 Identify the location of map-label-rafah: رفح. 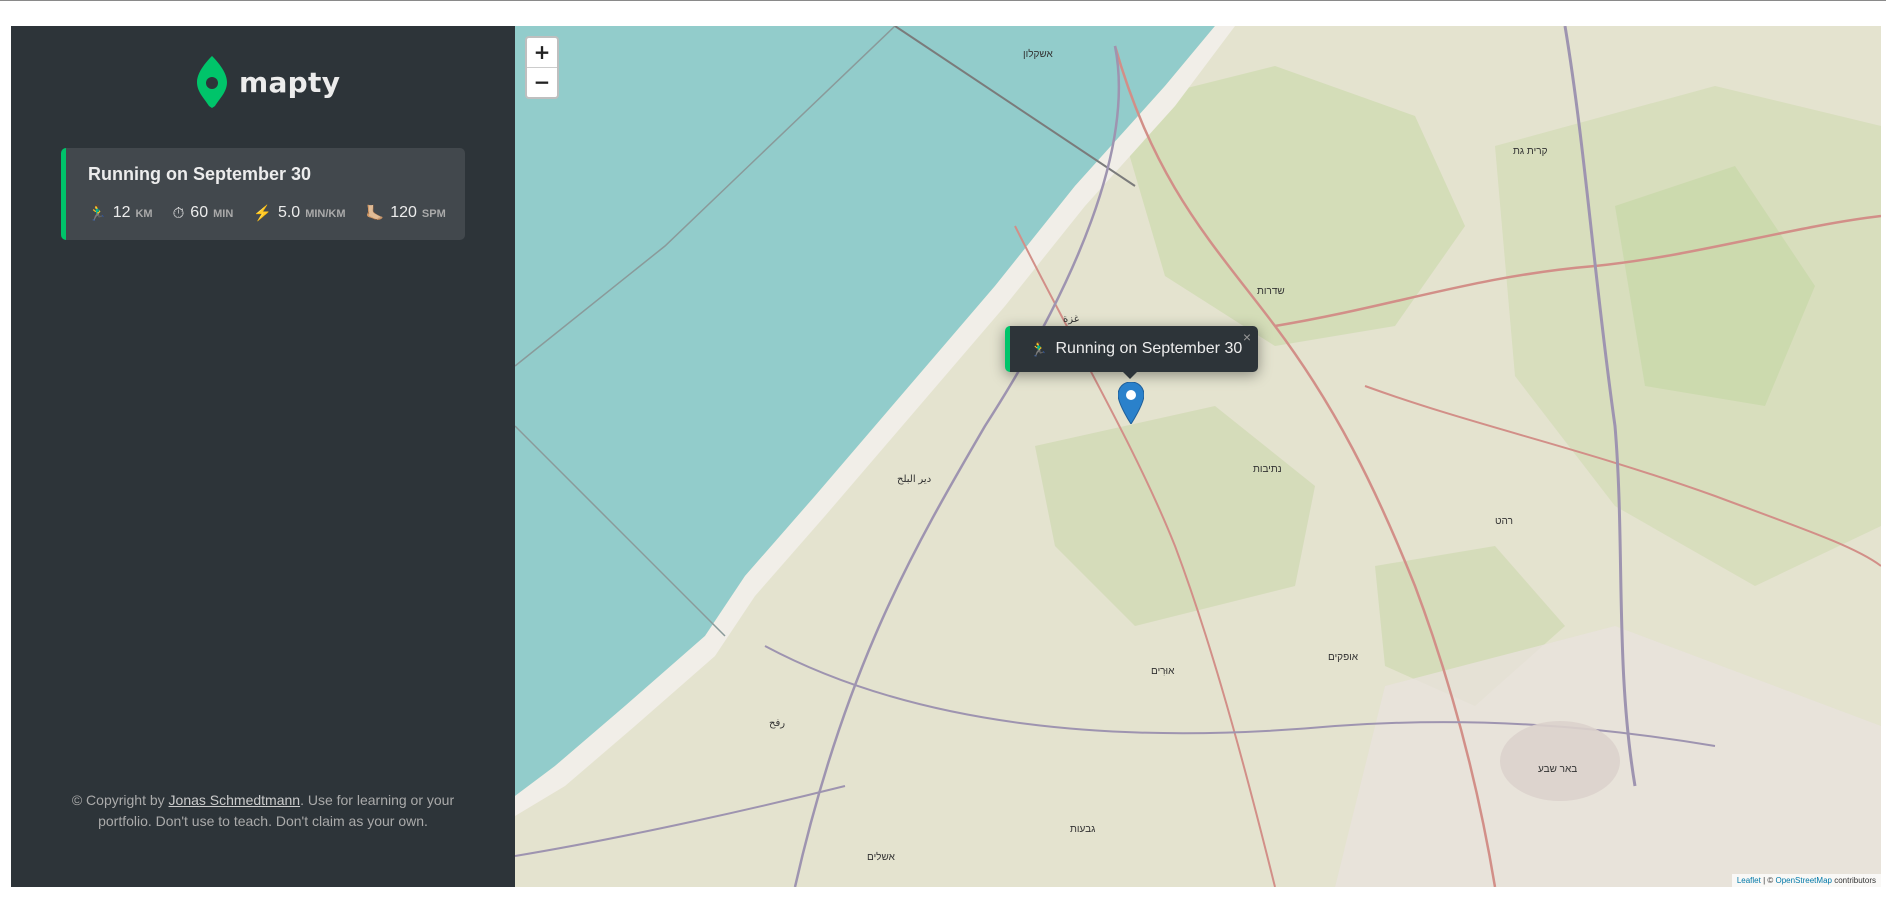
(777, 723).